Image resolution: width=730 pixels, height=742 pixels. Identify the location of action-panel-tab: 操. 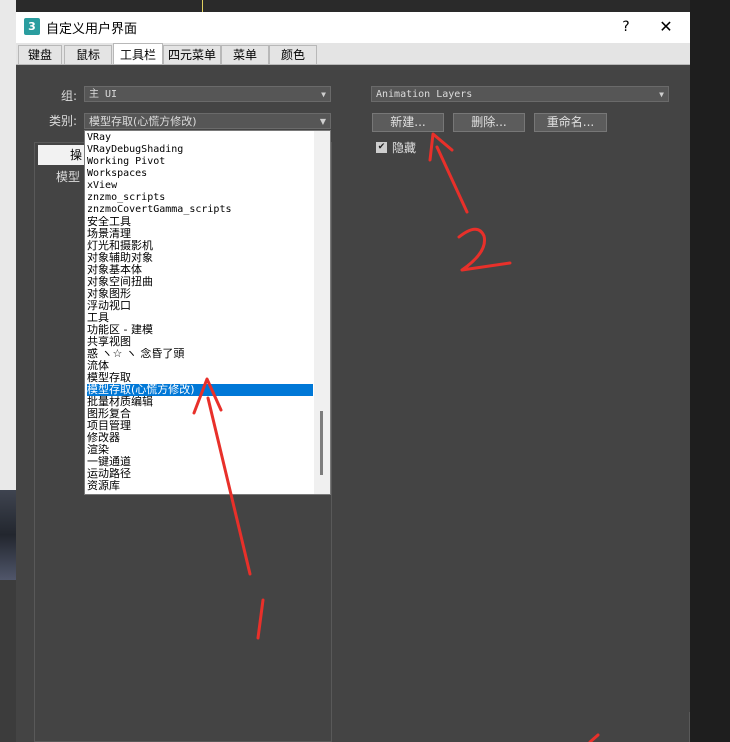
(61, 155).